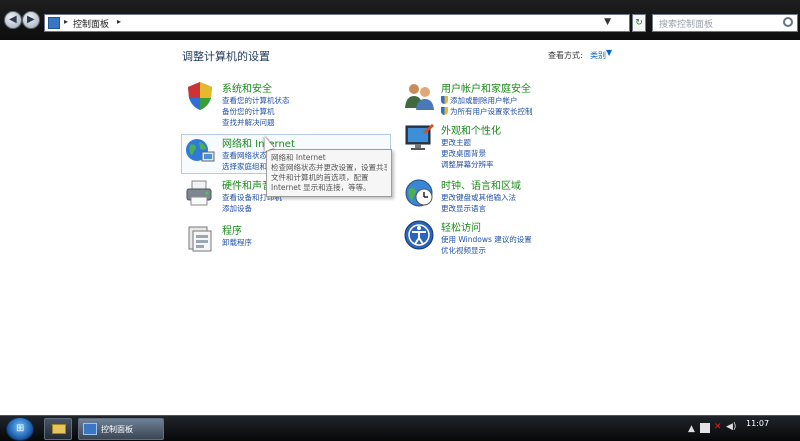 This screenshot has width=800, height=441. Describe the element at coordinates (200, 96) in the screenshot. I see `shield-icon` at that location.